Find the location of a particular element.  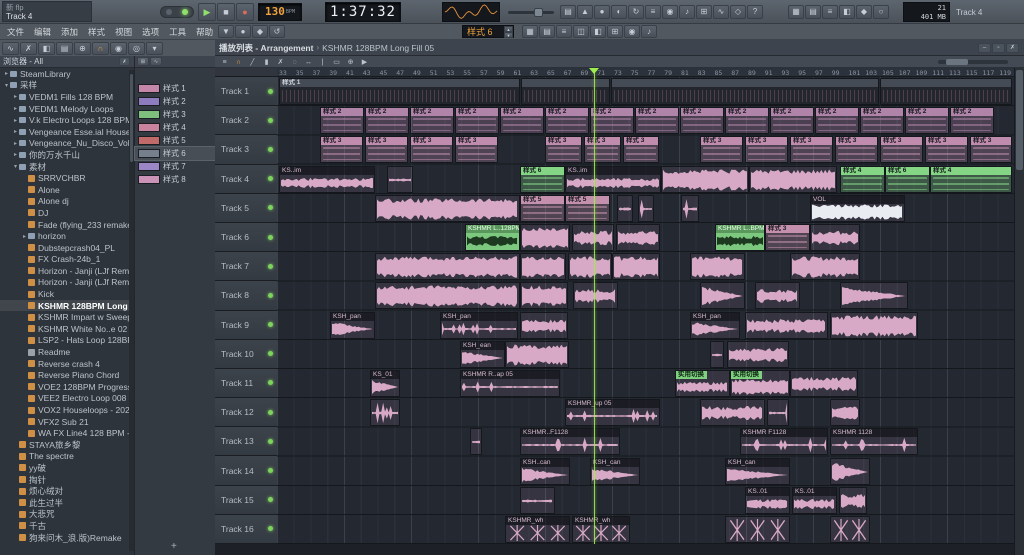

menu-item-1: 编辑 is located at coordinates (42, 32).